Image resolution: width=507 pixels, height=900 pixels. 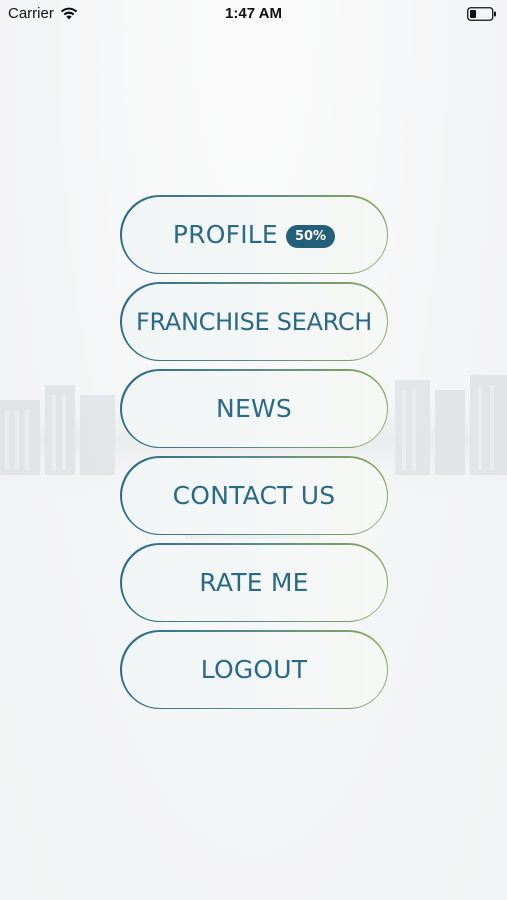 I want to click on logout-button: LOGOUT, so click(x=254, y=669).